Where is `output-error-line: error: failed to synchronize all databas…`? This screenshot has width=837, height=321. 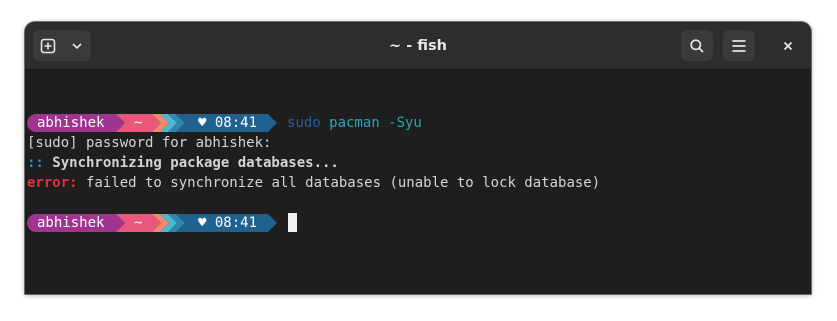 output-error-line: error: failed to synchronize all databas… is located at coordinates (313, 183).